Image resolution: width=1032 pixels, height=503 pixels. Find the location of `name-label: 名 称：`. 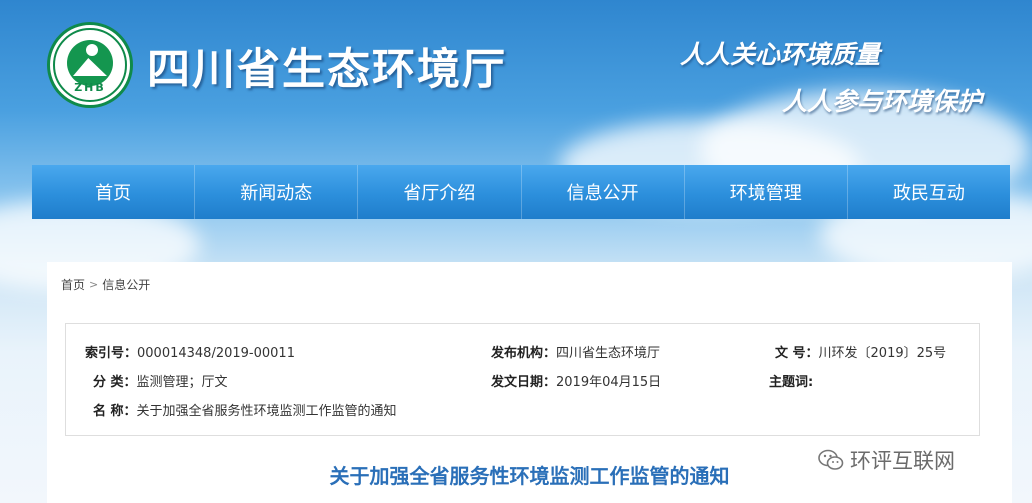

name-label: 名 称： is located at coordinates (115, 411).